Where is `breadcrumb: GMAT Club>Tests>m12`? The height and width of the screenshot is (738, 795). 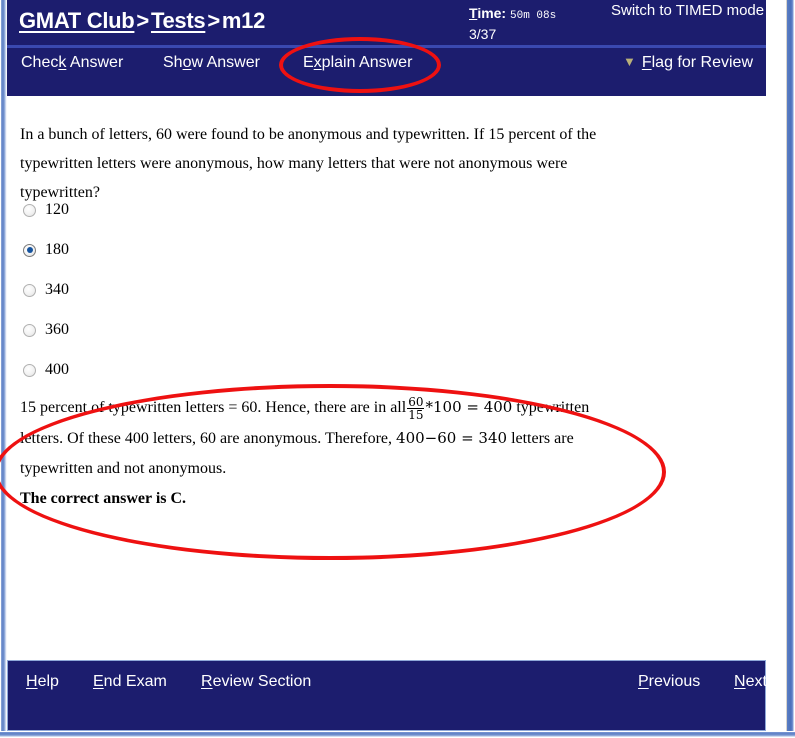
breadcrumb: GMAT Club>Tests>m12 is located at coordinates (142, 21).